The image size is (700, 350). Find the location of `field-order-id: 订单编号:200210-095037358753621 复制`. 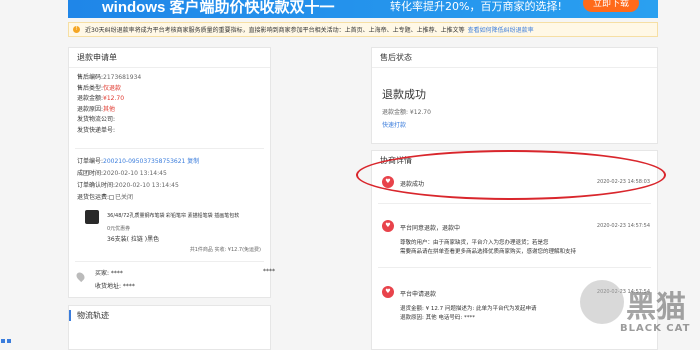

field-order-id: 订单编号:200210-095037358753621 复制 is located at coordinates (138, 161).